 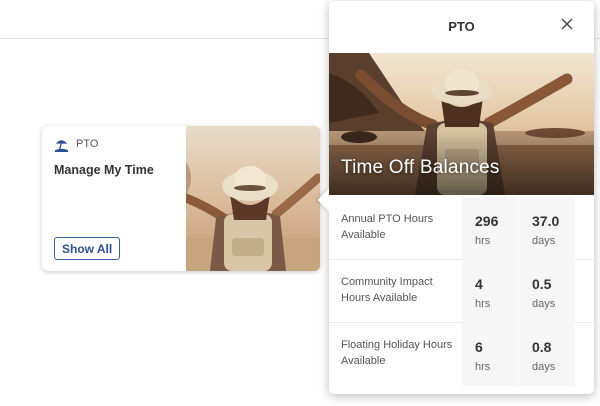 I want to click on balance-hours-cell: 296 hrs, so click(x=490, y=228).